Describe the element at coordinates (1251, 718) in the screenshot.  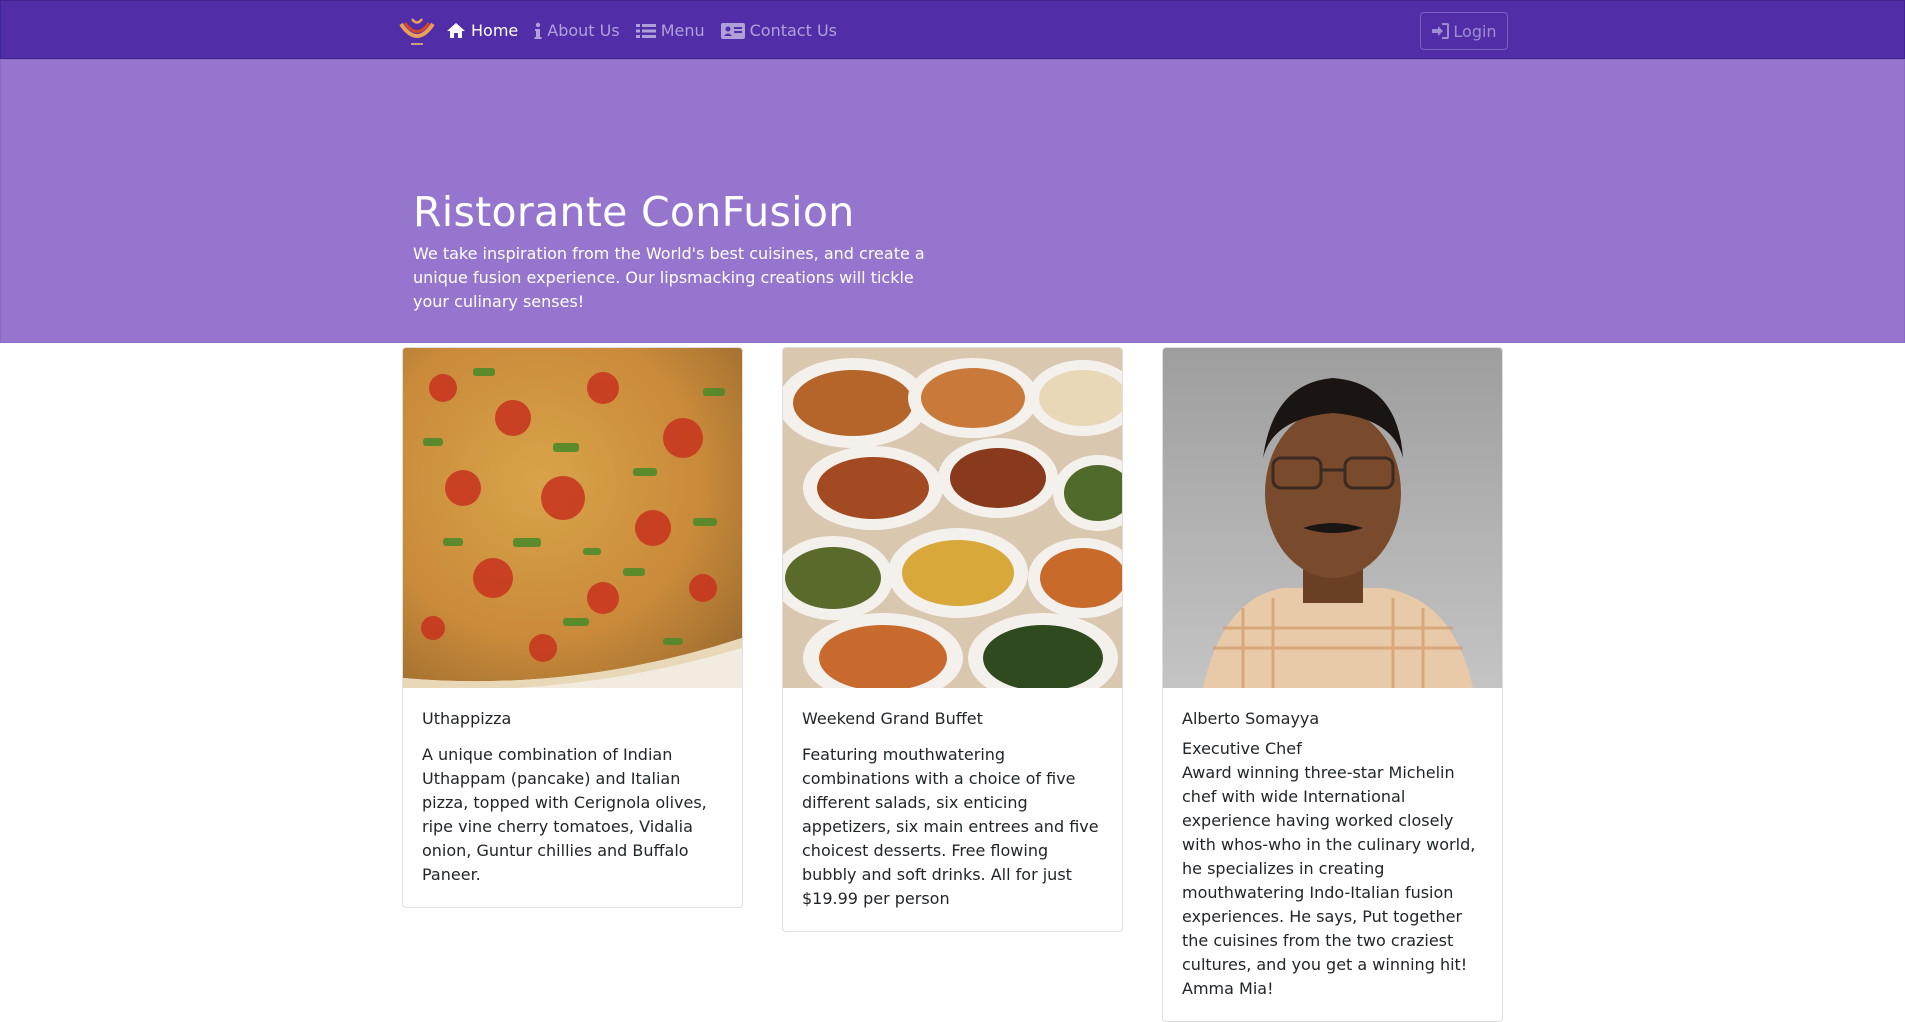
I see `card-title: Alberto Somayya` at that location.